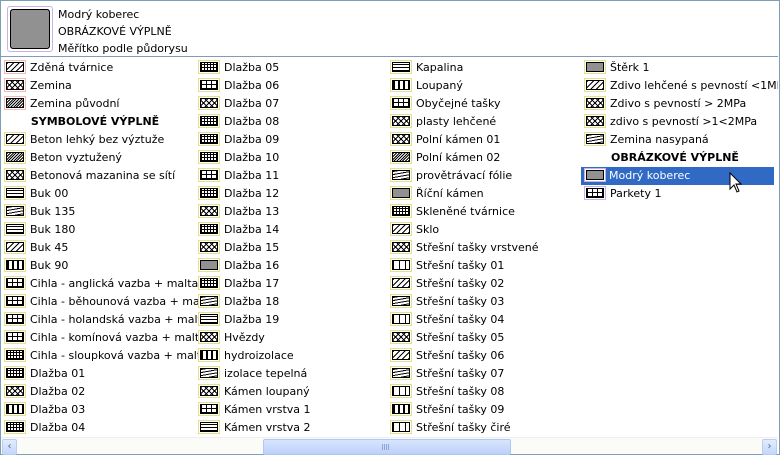 Image resolution: width=780 pixels, height=455 pixels. I want to click on fill-label: Dlažba 05, so click(252, 67).